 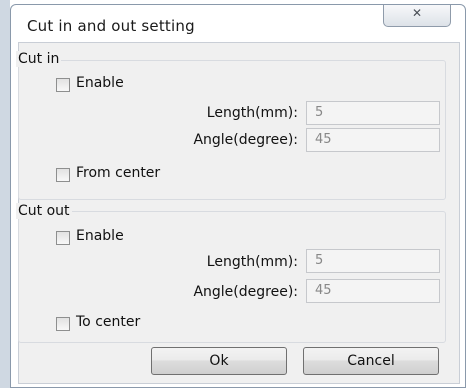 What do you see at coordinates (111, 26) in the screenshot?
I see `dialog-title: Cut in and out setting` at bounding box center [111, 26].